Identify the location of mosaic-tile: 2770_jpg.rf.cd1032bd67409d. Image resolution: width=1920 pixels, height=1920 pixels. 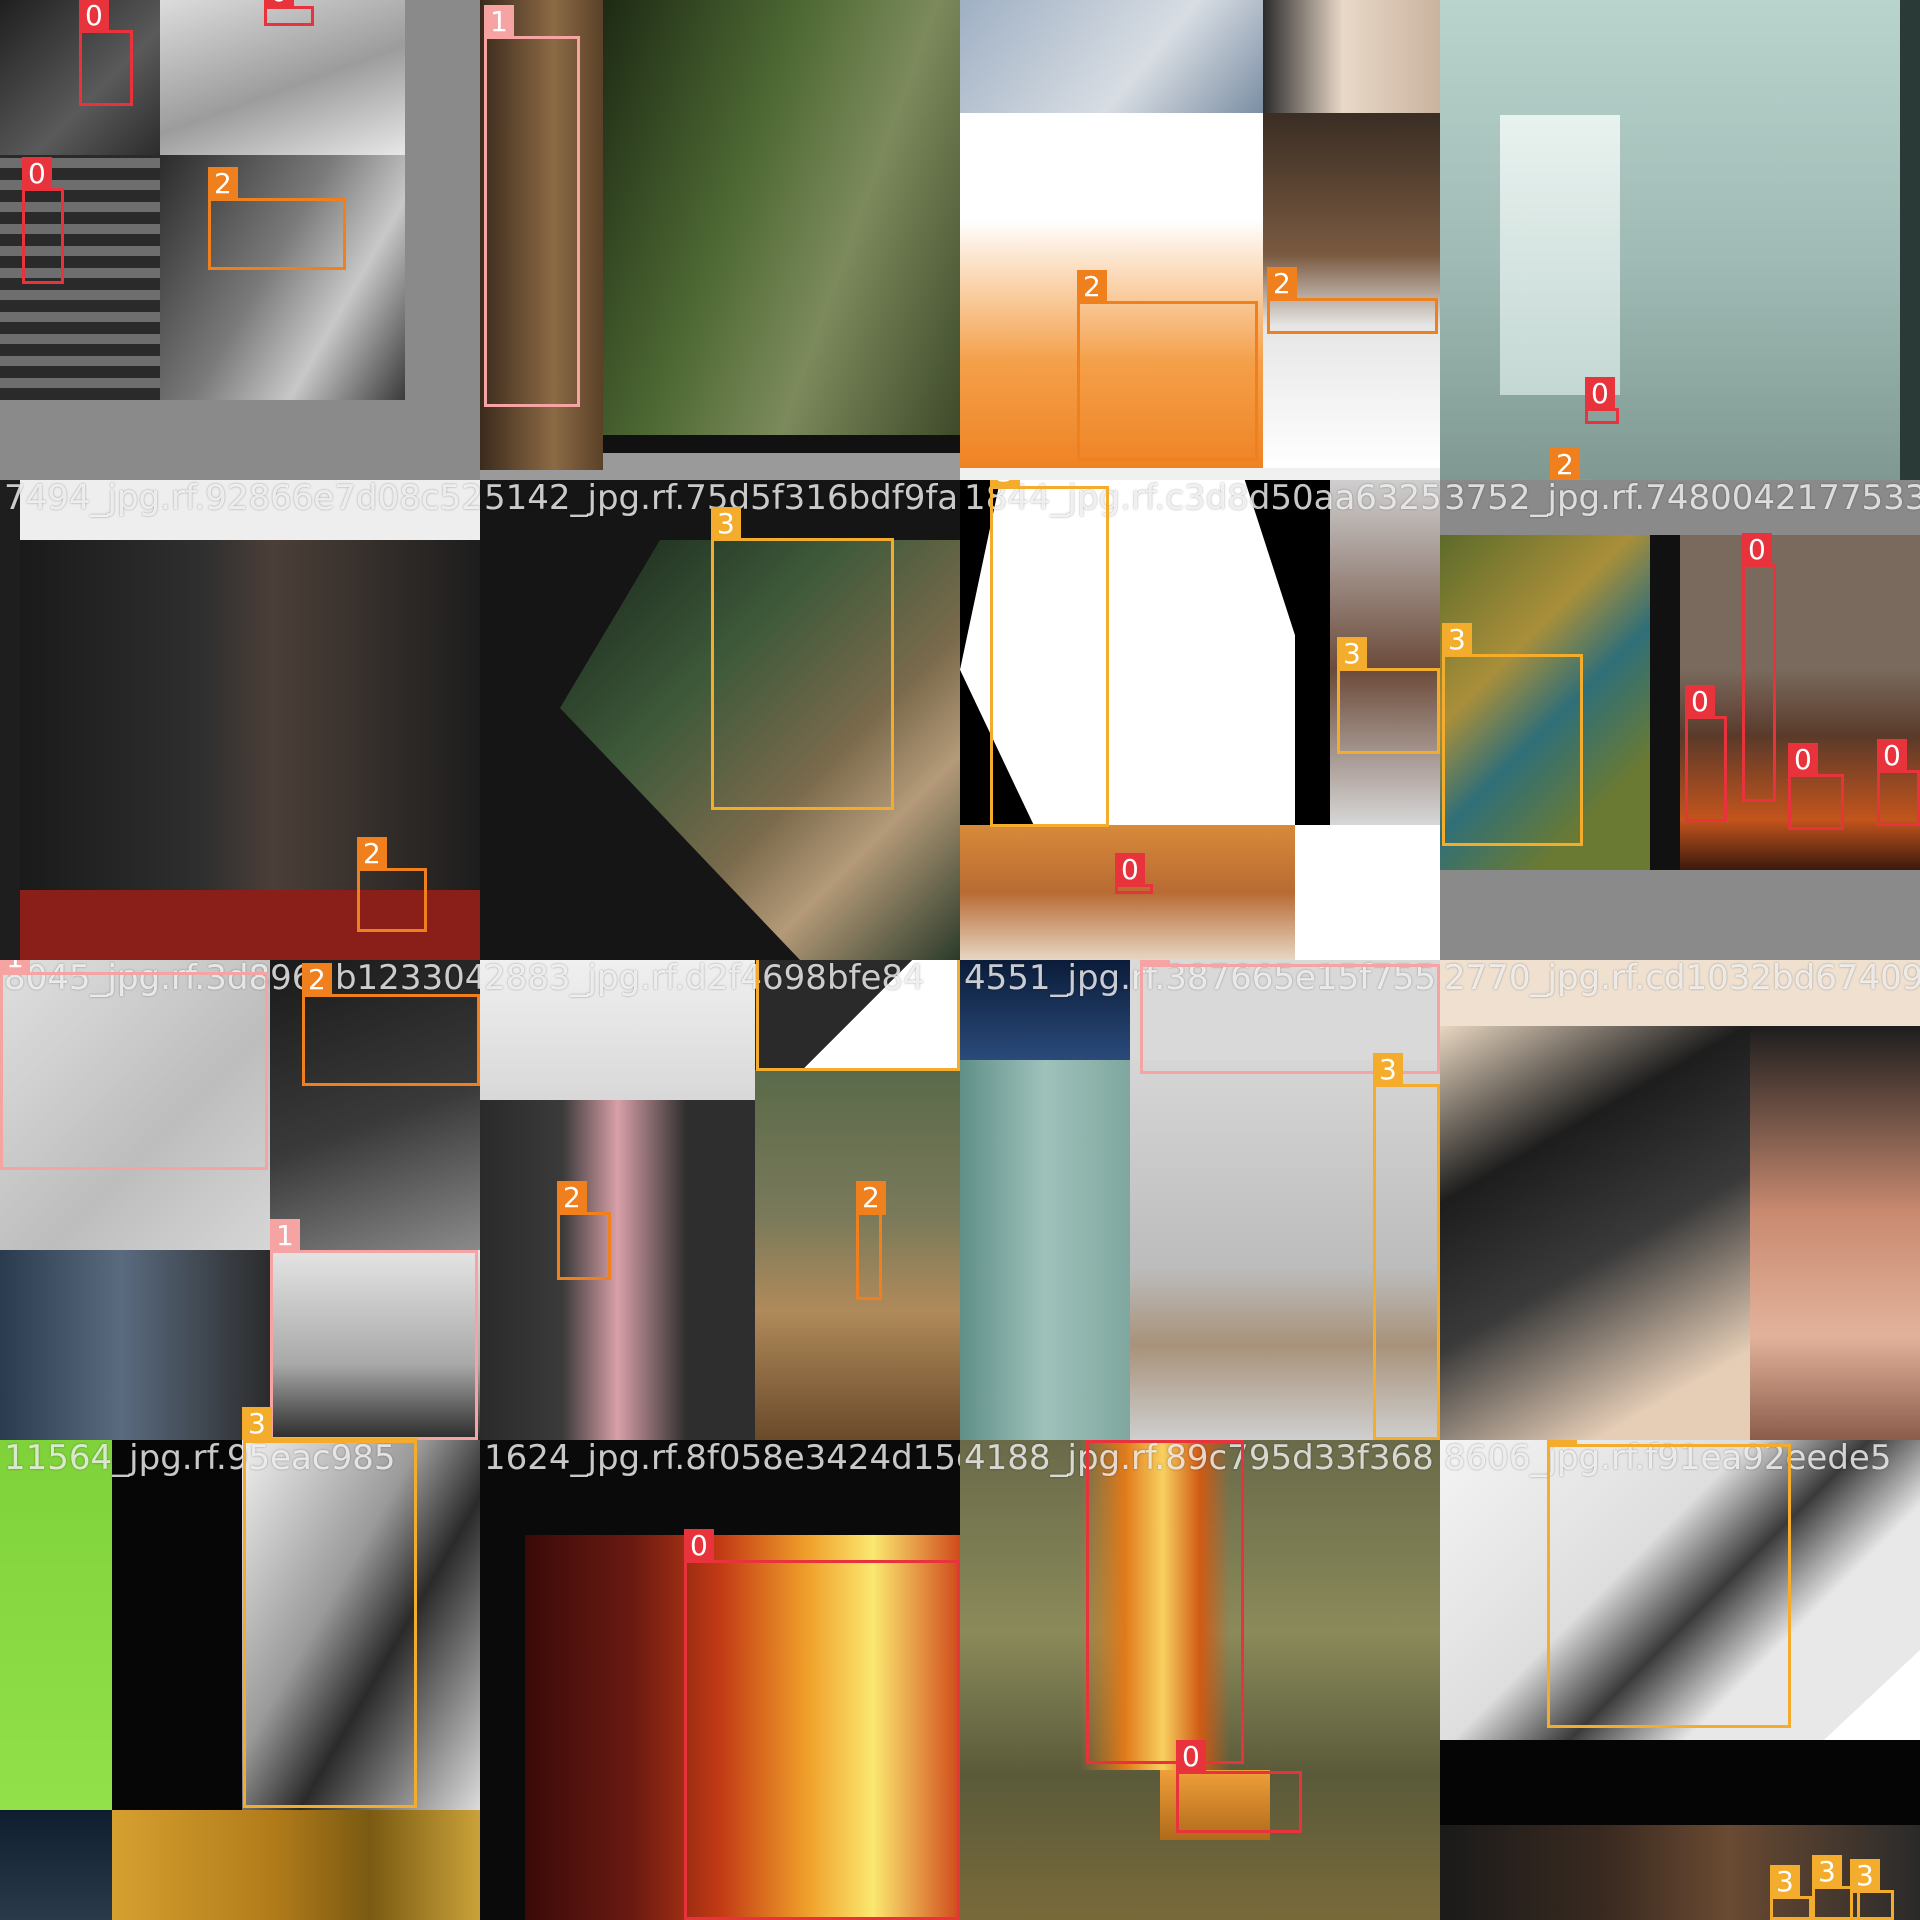
(1680, 1200).